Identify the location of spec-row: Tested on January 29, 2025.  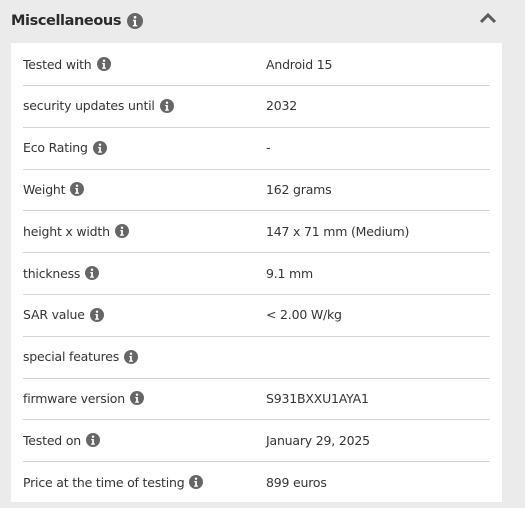
(256, 441).